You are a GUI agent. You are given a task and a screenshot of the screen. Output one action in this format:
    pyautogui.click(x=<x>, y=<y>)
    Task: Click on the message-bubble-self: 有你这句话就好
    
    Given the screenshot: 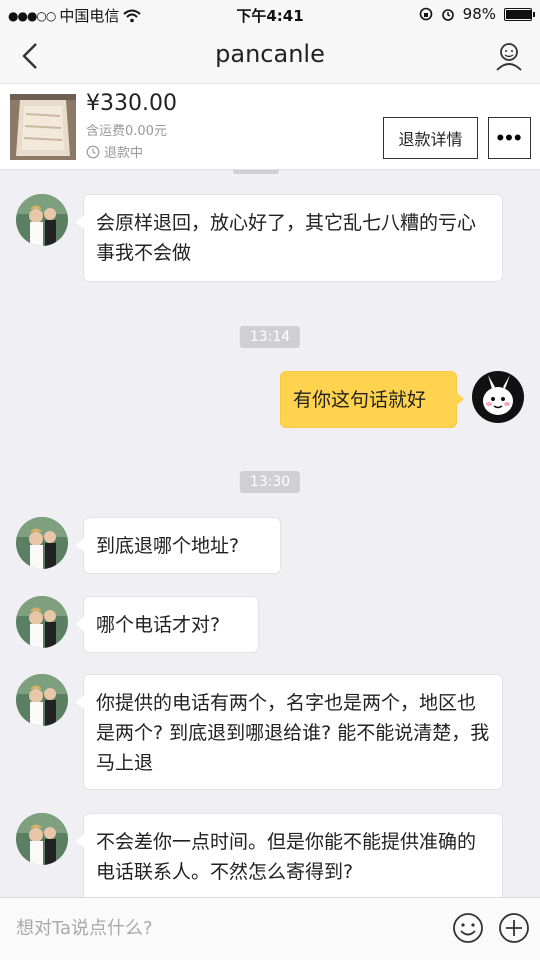 What is the action you would take?
    pyautogui.click(x=372, y=399)
    